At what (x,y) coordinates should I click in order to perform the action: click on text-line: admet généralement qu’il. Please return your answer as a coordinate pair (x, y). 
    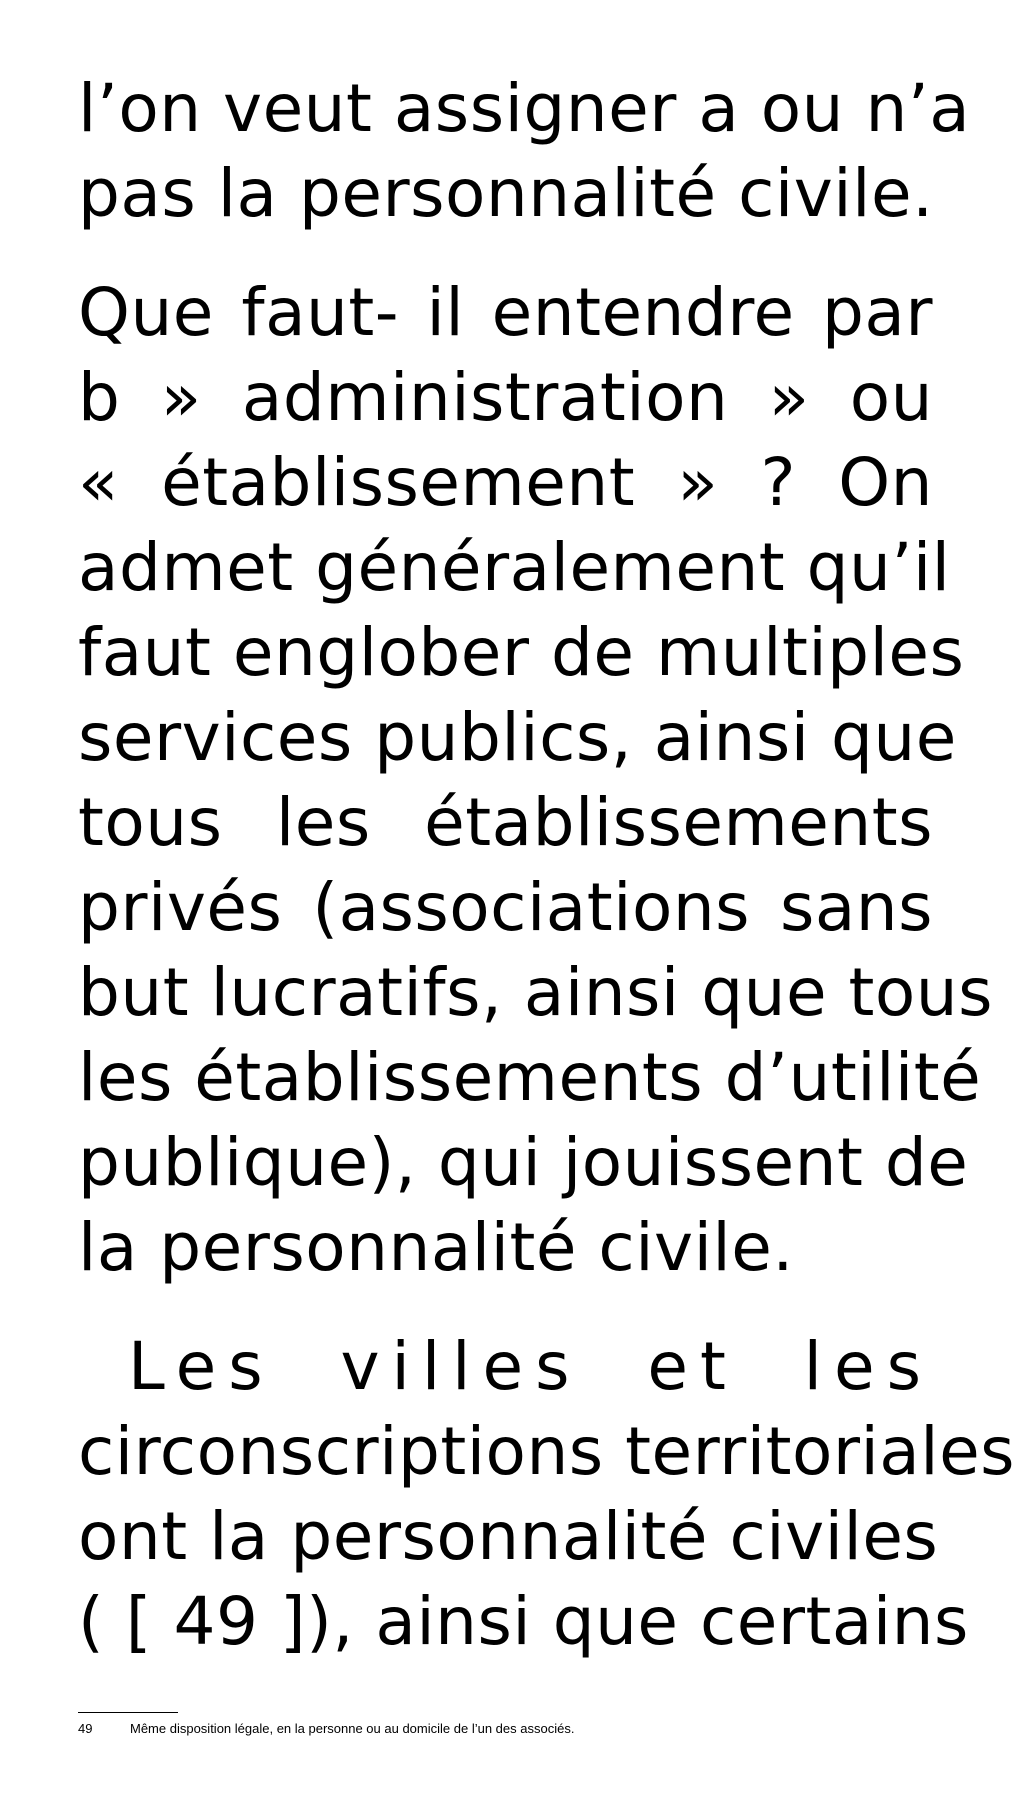
    Looking at the image, I should click on (514, 567).